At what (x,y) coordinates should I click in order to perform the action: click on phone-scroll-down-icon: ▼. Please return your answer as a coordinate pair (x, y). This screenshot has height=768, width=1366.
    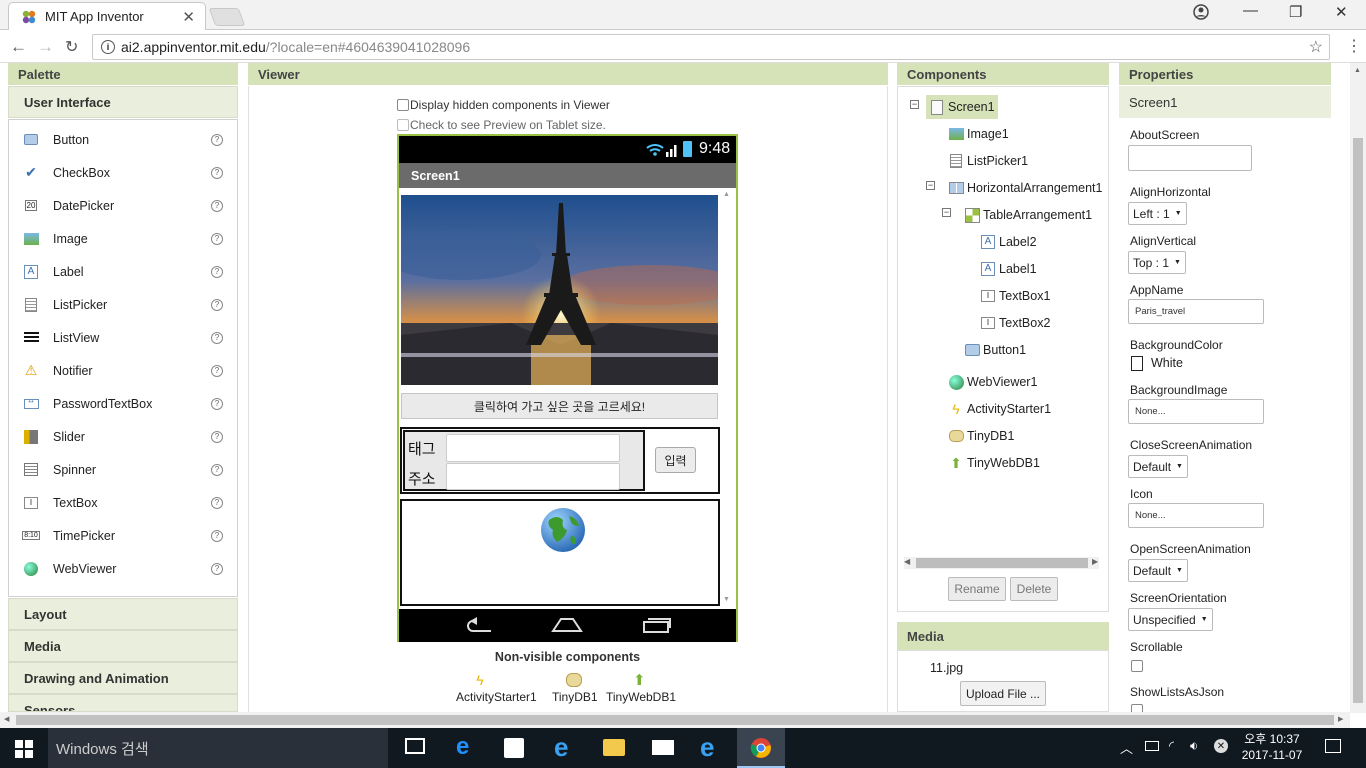
    Looking at the image, I should click on (726, 599).